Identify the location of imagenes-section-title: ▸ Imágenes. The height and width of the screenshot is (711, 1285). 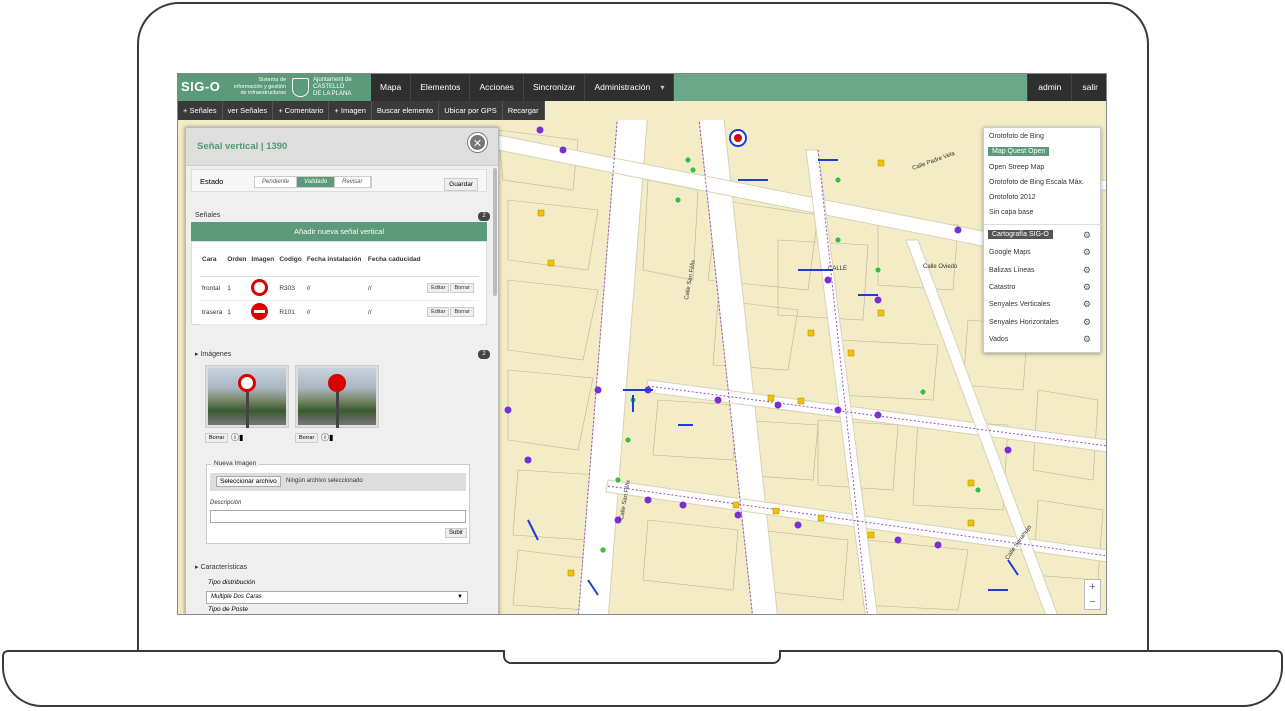
(213, 354).